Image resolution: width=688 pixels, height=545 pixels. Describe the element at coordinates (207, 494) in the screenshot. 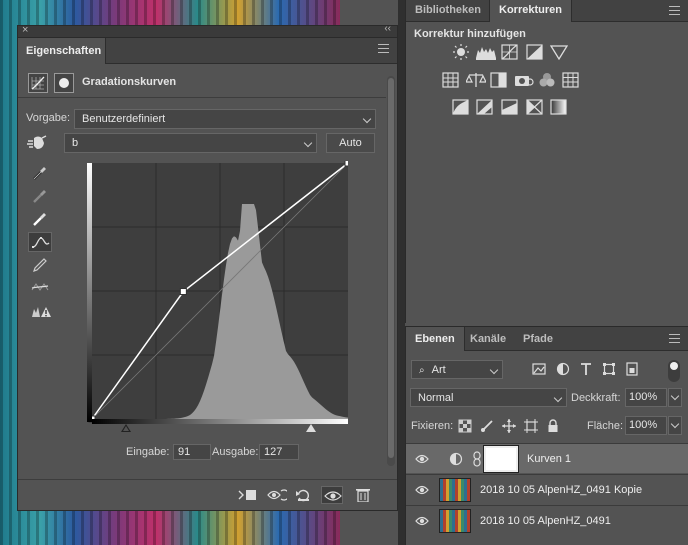

I see `properties-footer` at that location.